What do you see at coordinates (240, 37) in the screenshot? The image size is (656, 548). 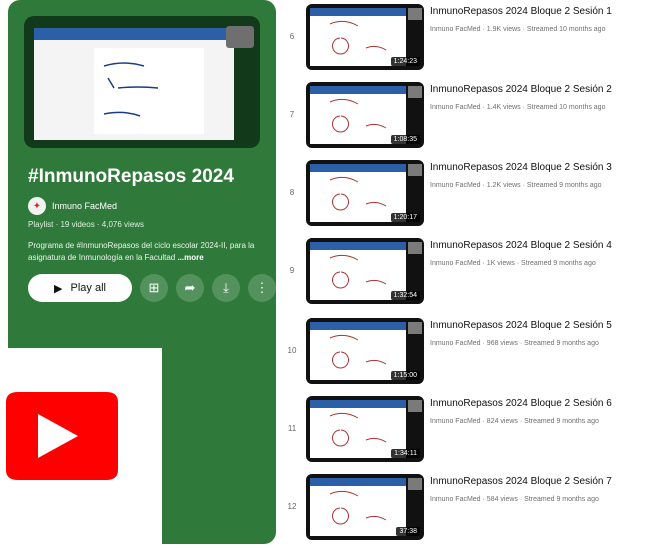 I see `cover-webcam` at bounding box center [240, 37].